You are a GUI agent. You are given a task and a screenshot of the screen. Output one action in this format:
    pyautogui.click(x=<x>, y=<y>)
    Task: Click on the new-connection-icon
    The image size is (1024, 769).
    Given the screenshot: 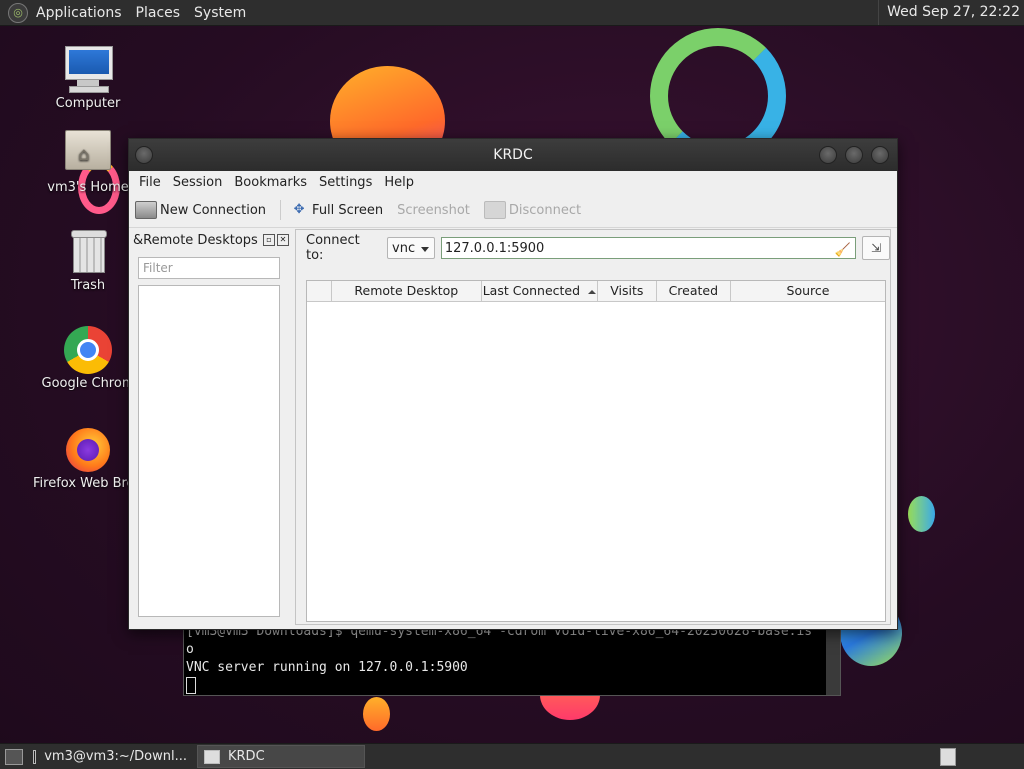 What is the action you would take?
    pyautogui.click(x=146, y=210)
    